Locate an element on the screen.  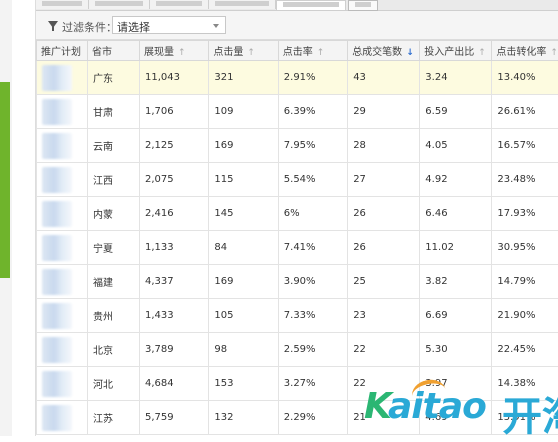
column-header-label: 点击率 is located at coordinates (298, 52).